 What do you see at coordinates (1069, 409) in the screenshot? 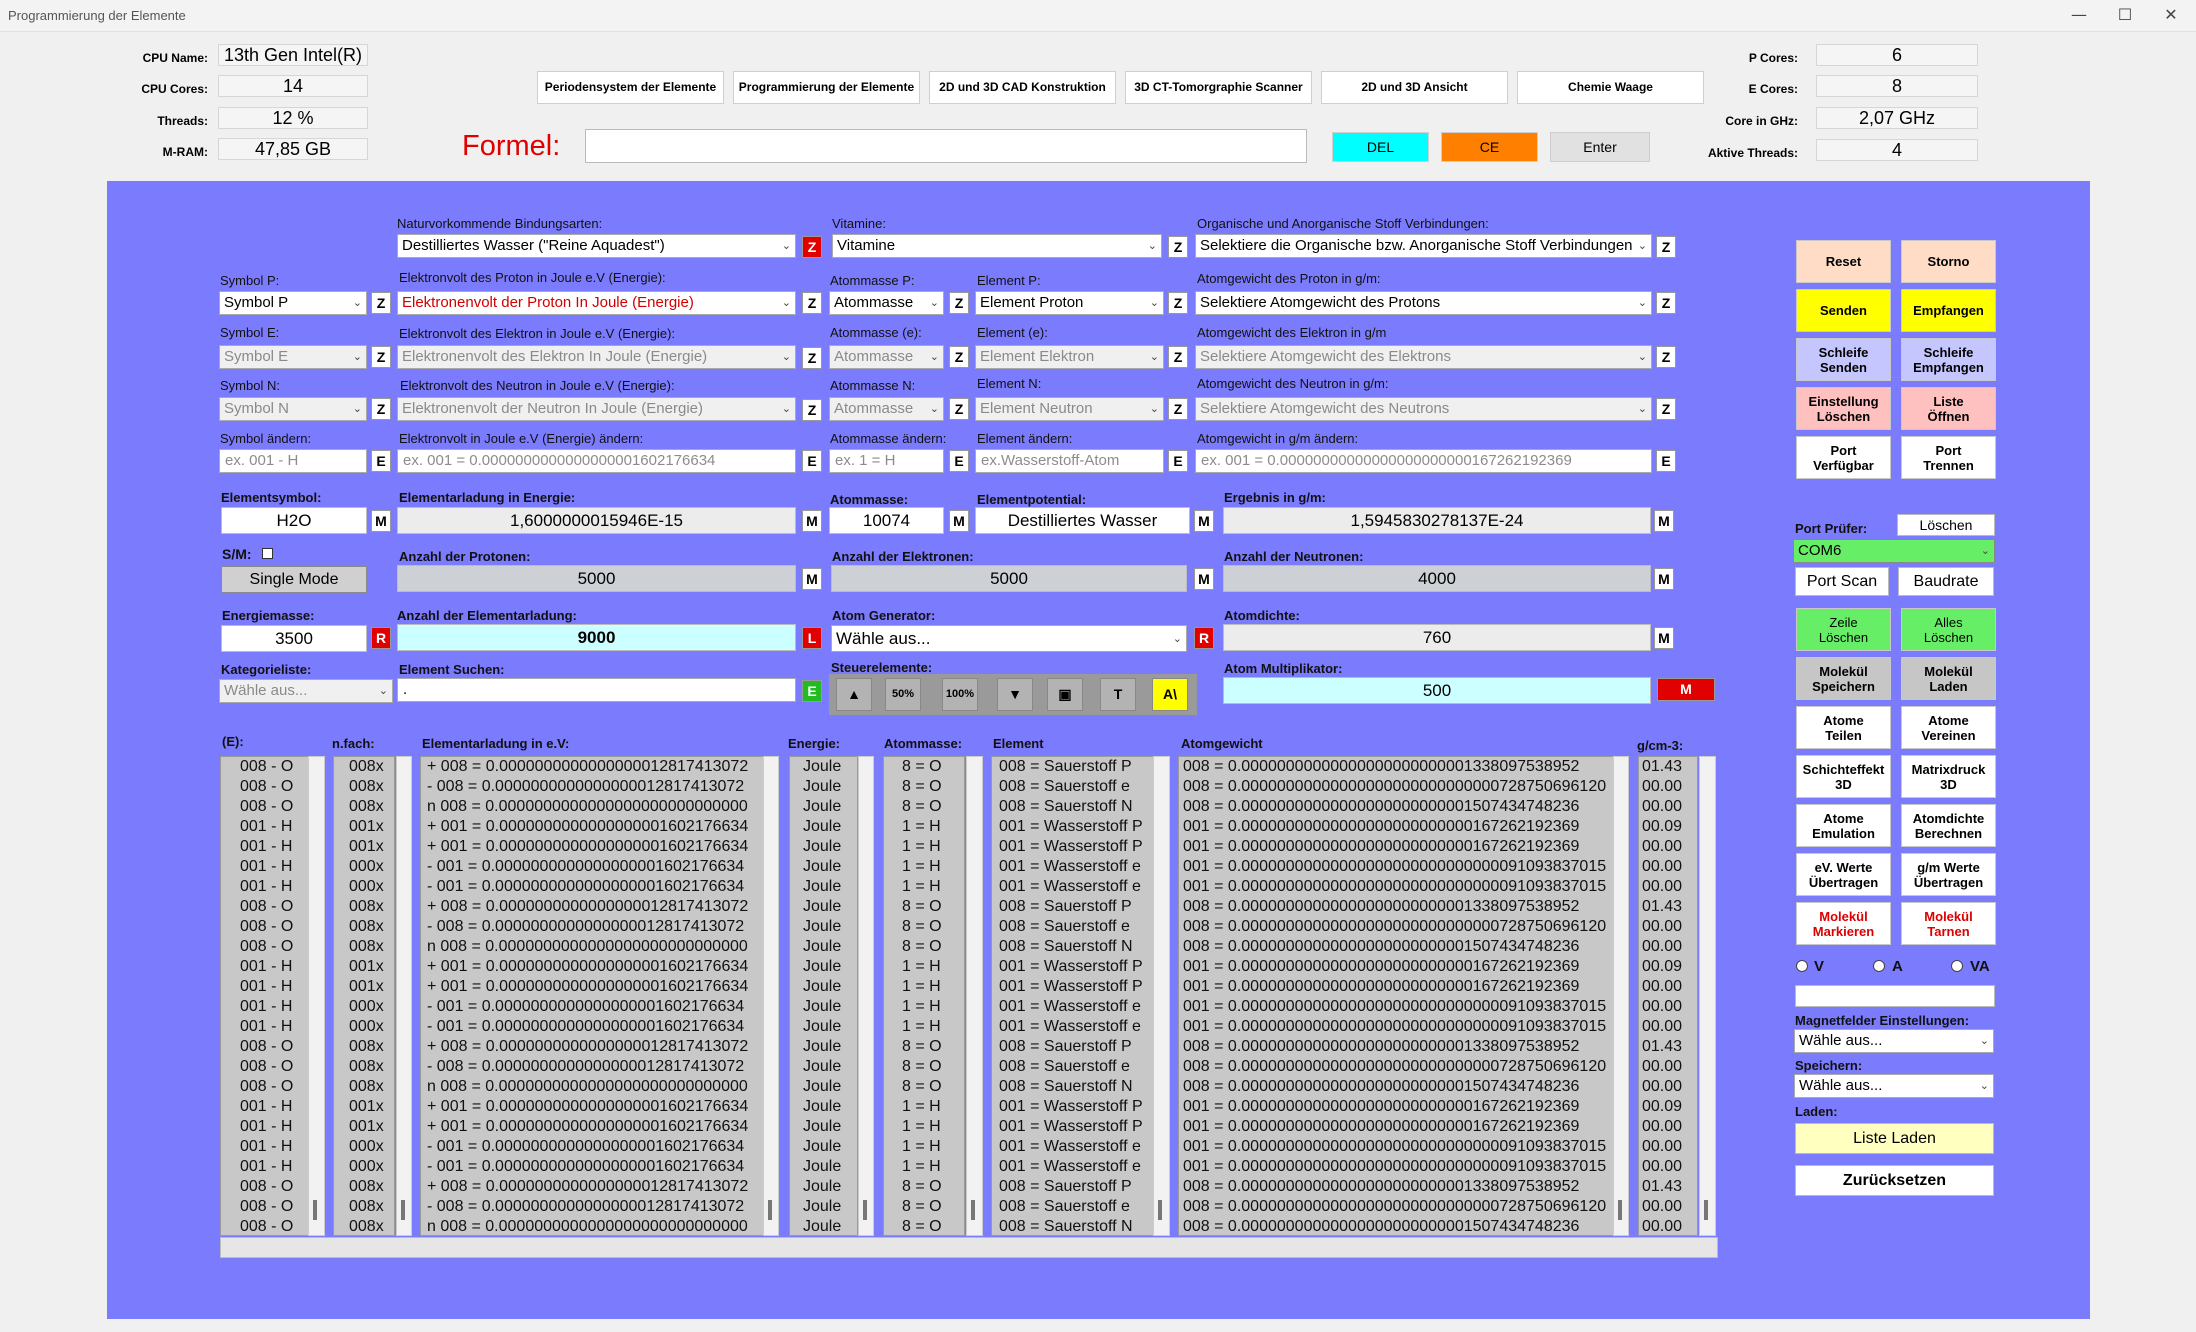
I see `el-n-select: Element Neutron ⌄` at bounding box center [1069, 409].